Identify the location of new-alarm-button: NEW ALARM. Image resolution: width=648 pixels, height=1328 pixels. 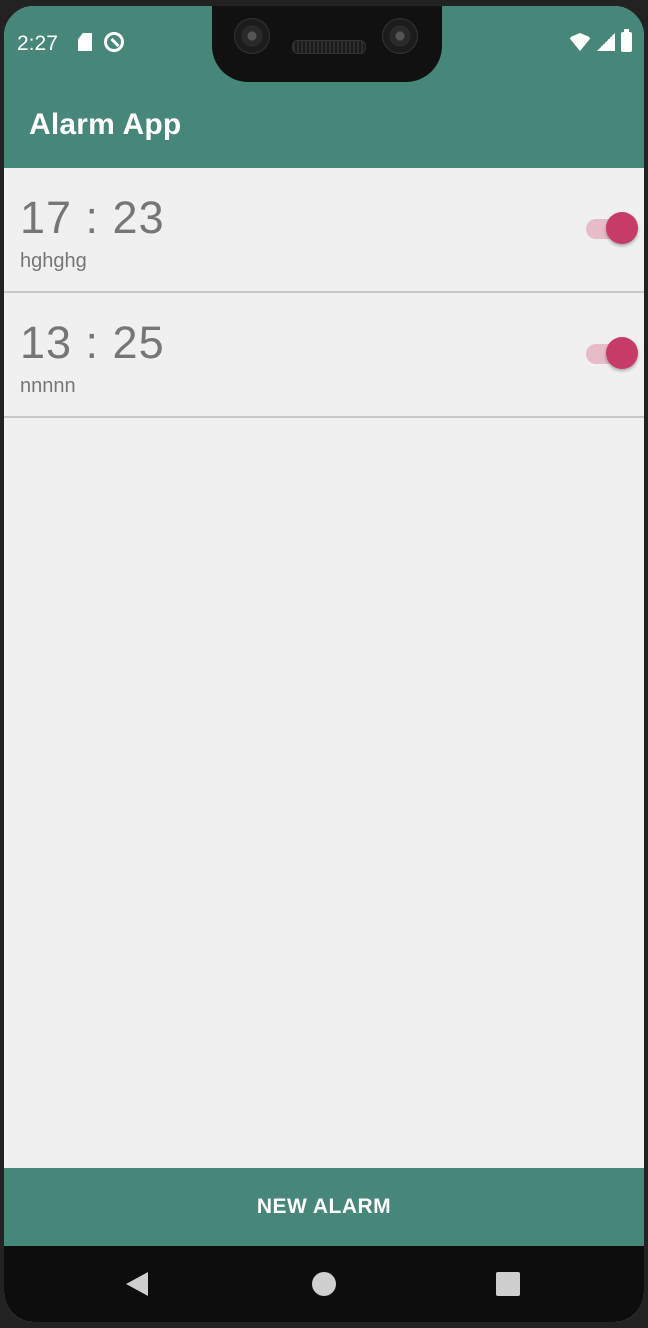
(324, 1207).